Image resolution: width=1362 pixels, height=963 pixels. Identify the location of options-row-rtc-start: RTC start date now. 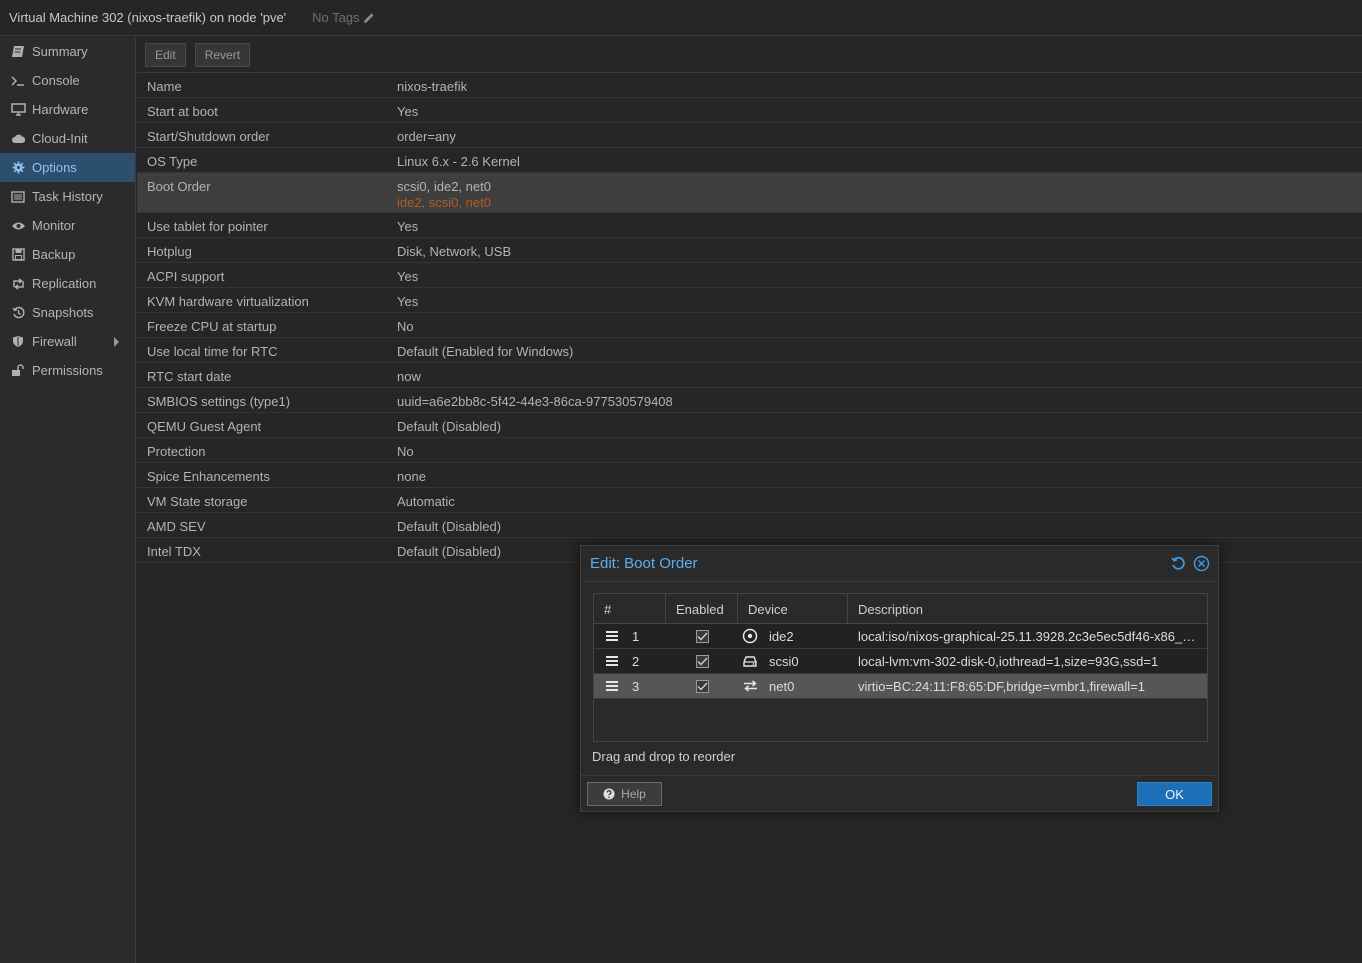
(749, 375).